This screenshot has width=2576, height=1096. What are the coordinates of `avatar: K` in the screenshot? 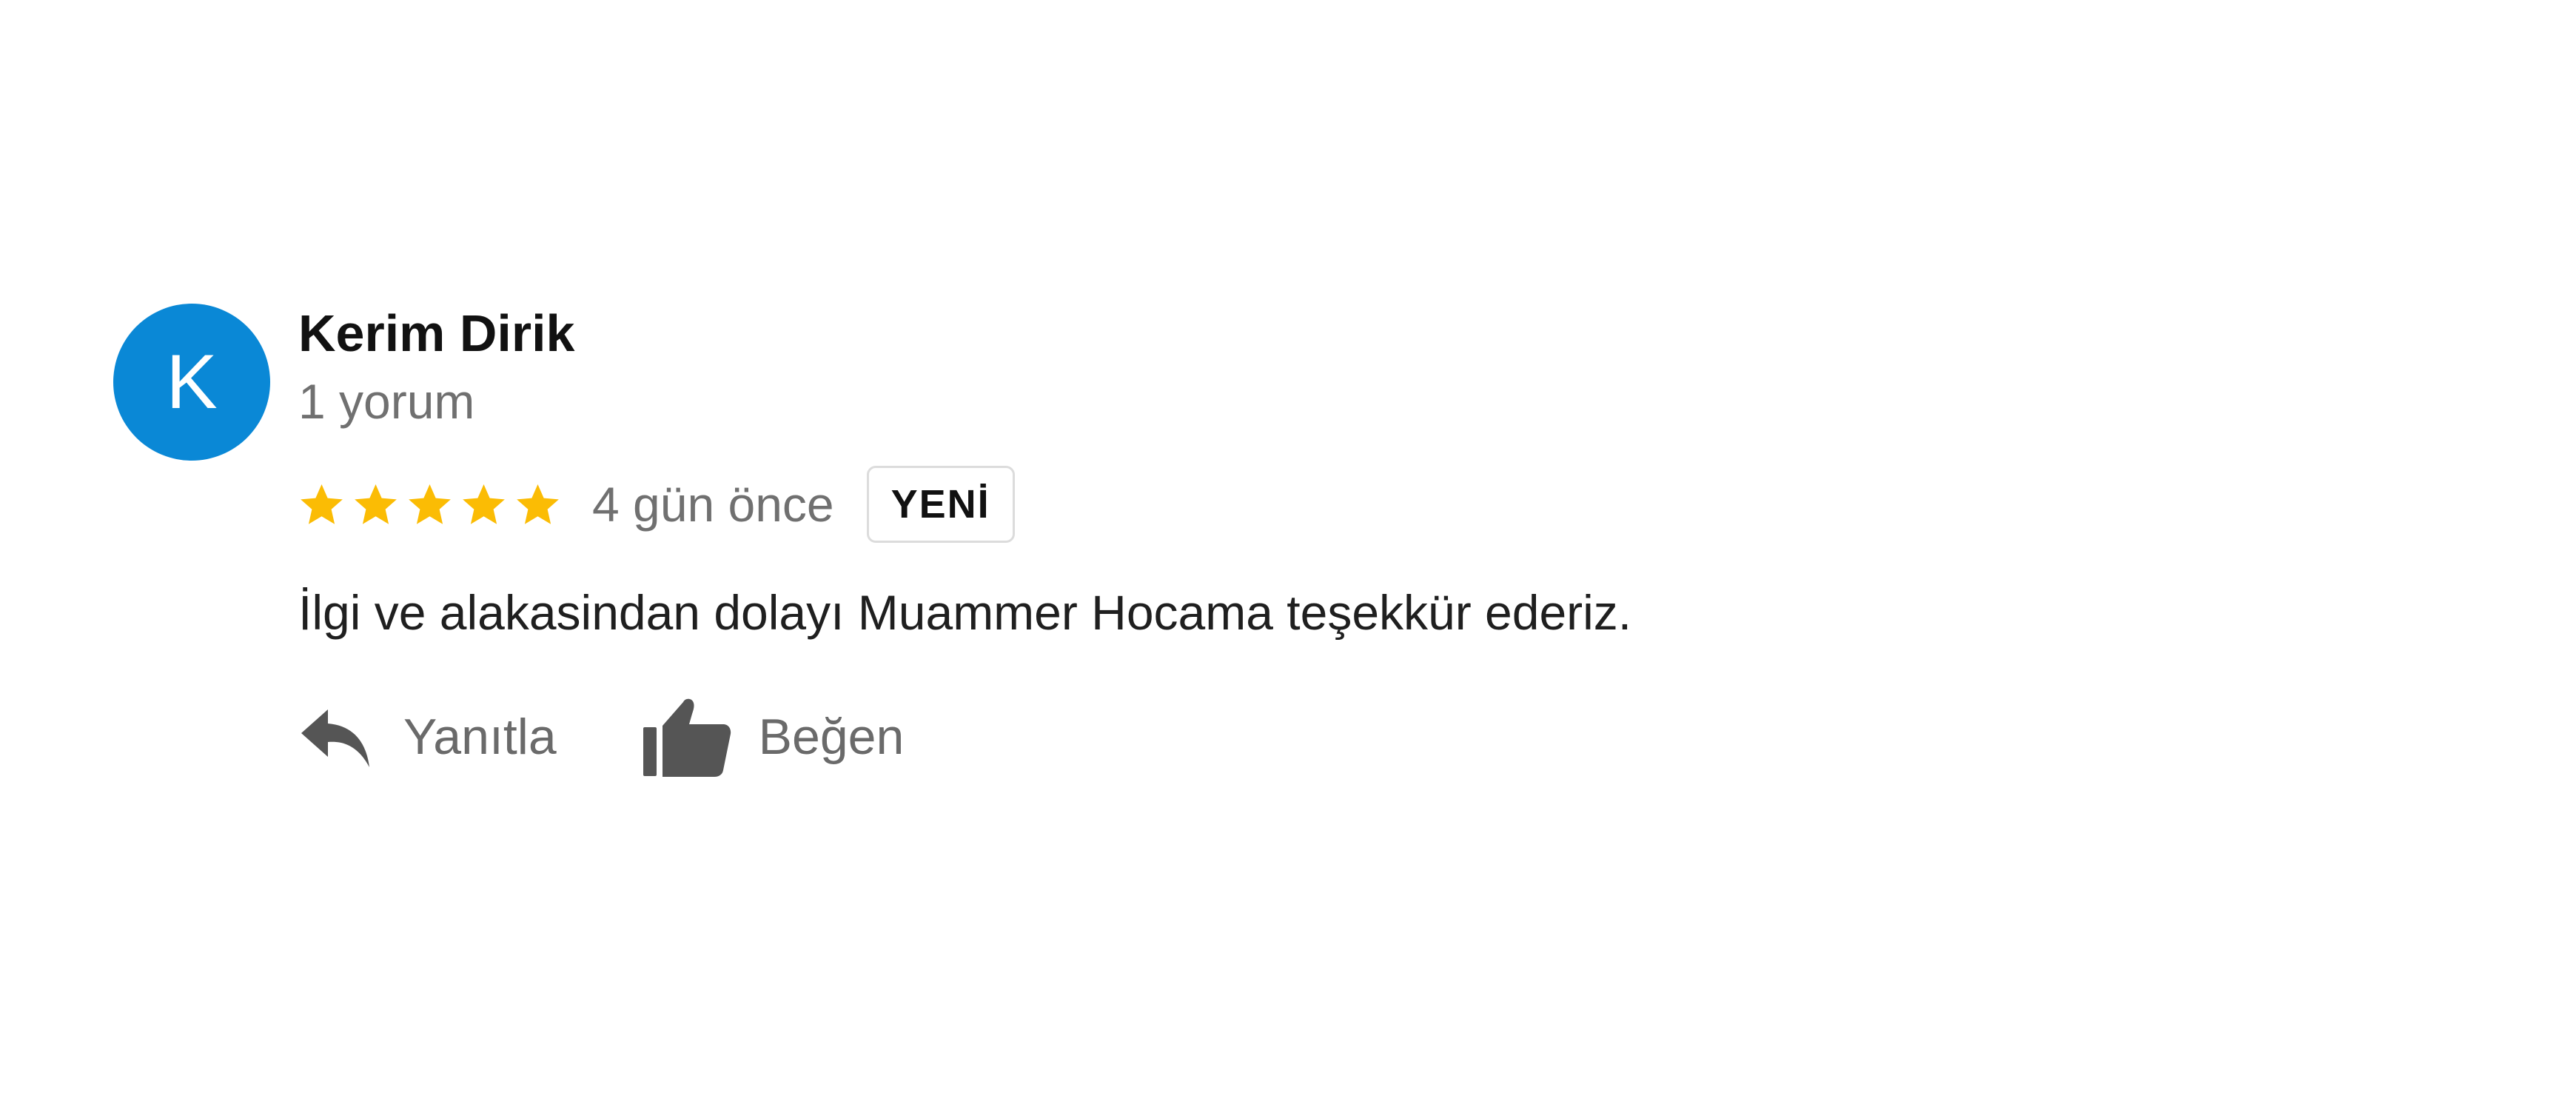 It's located at (191, 383).